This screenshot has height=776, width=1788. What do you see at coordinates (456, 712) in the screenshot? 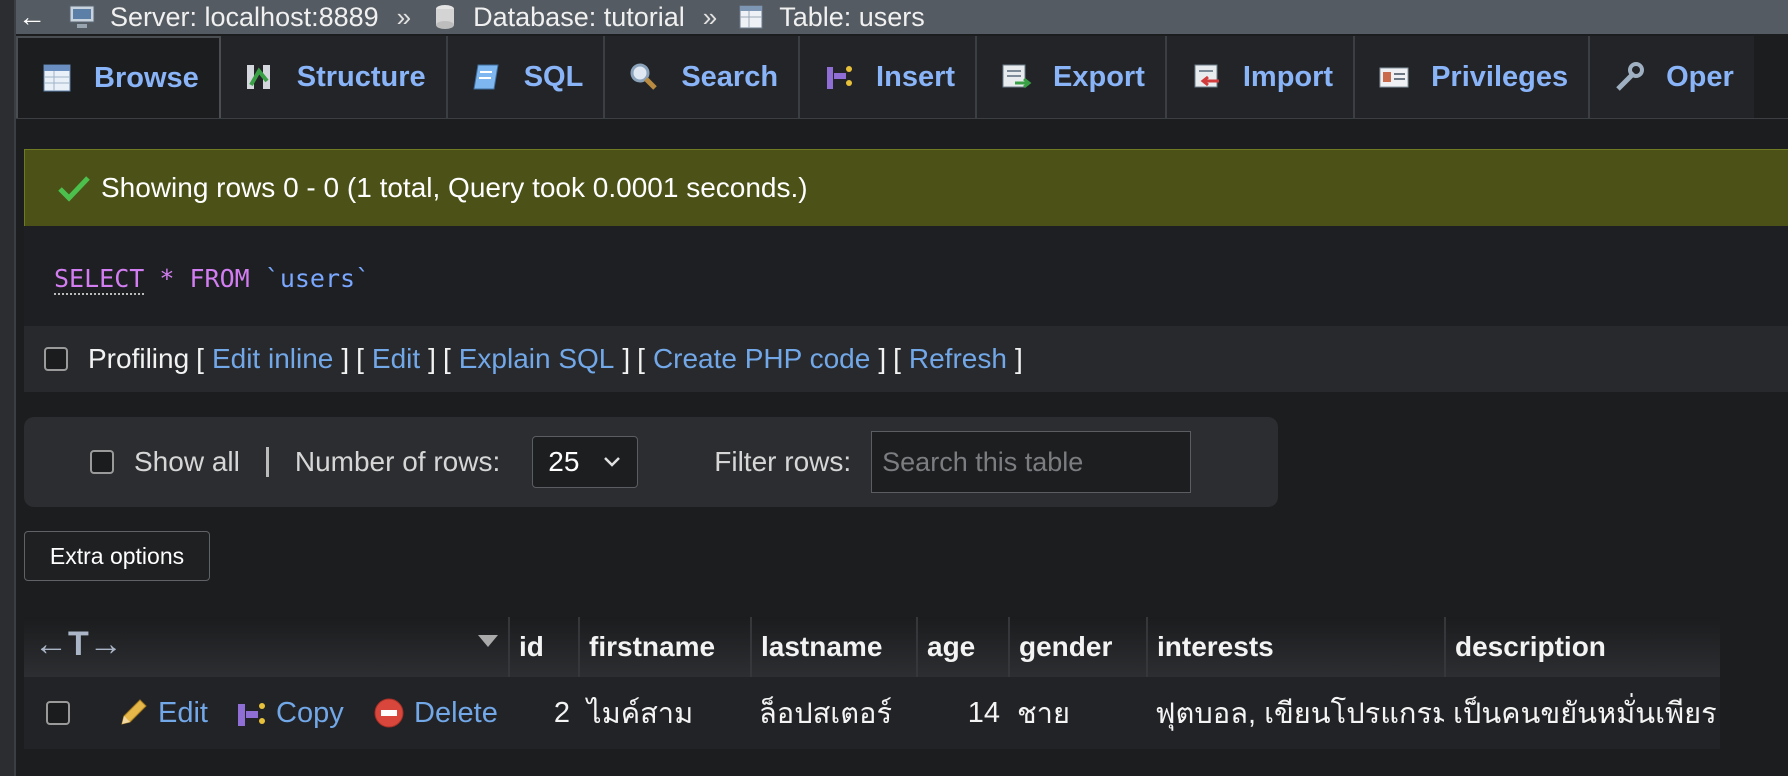
I see `delete-label: Delete` at bounding box center [456, 712].